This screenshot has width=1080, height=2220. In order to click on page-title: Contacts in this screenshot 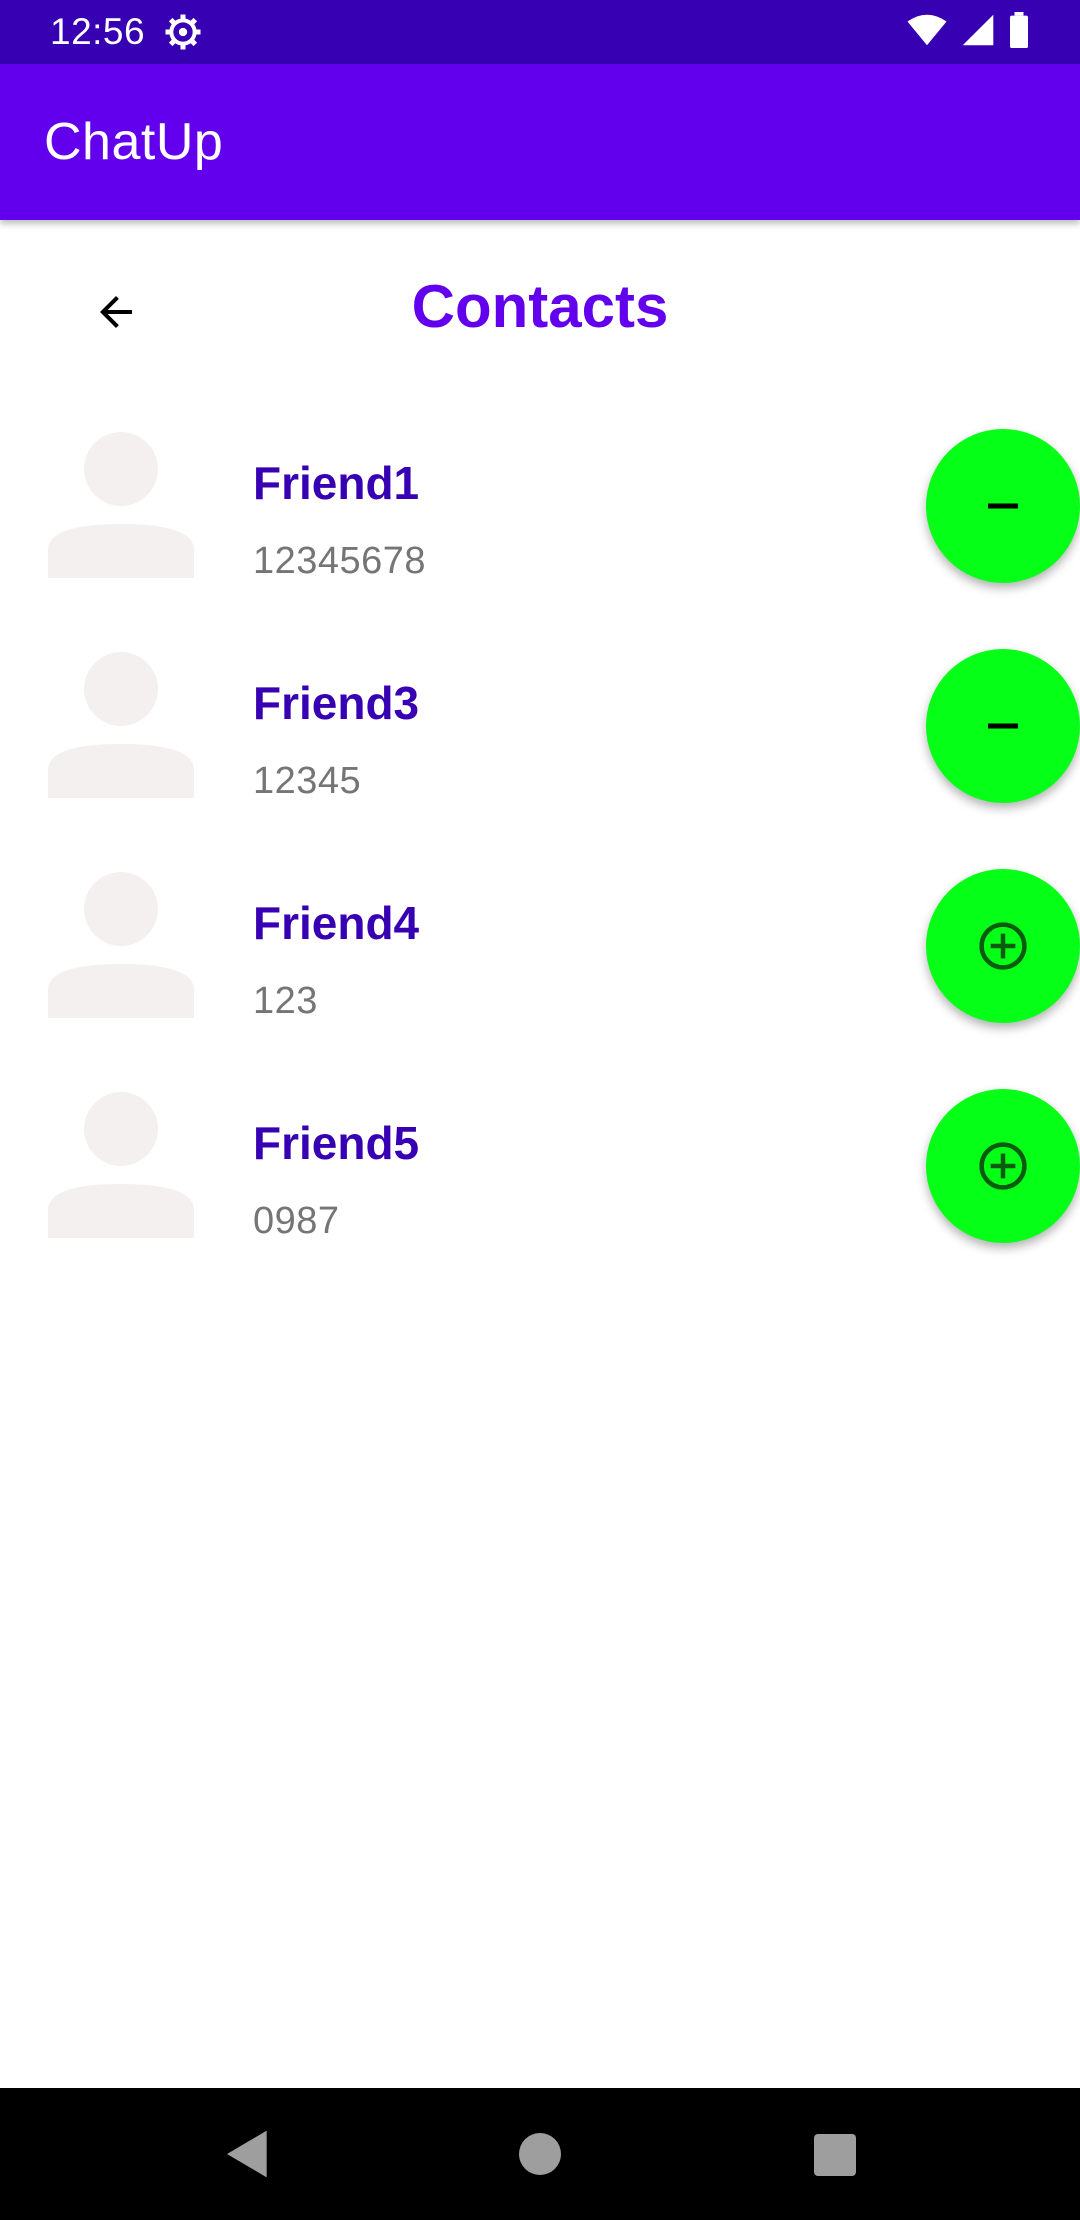, I will do `click(540, 306)`.